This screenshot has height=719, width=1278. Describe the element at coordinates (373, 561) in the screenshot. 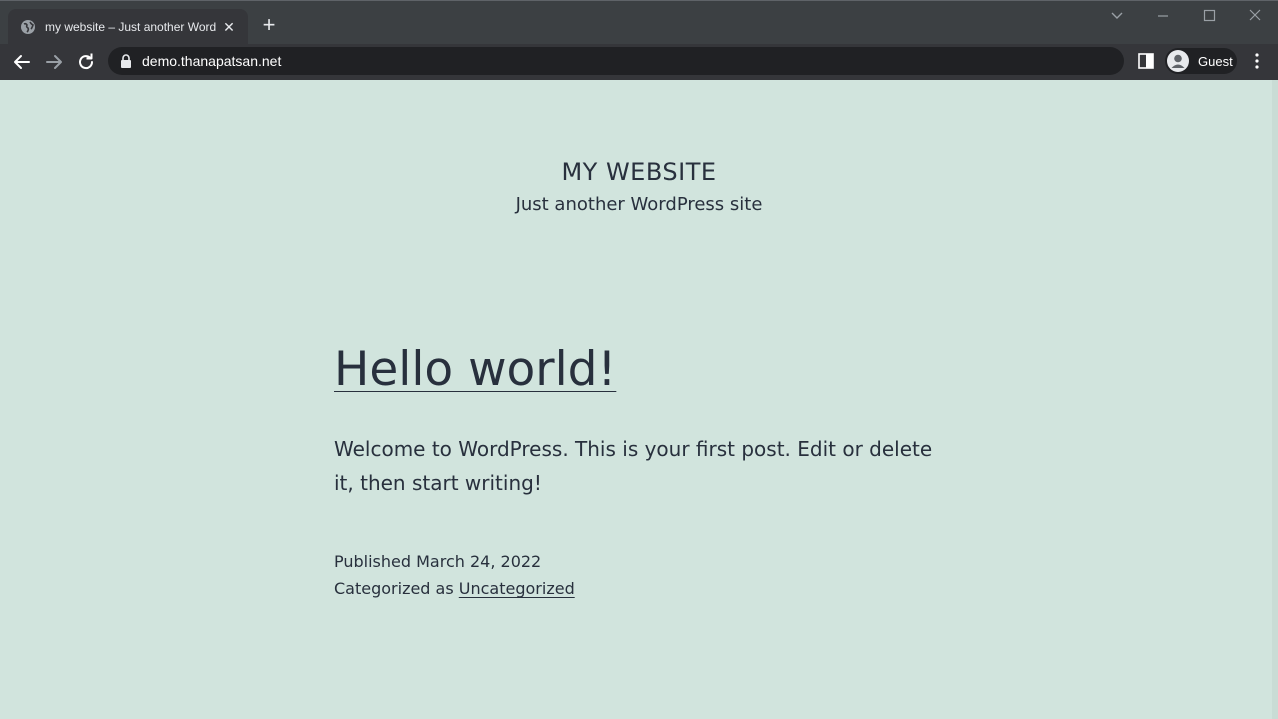

I see `published-label: Published` at that location.